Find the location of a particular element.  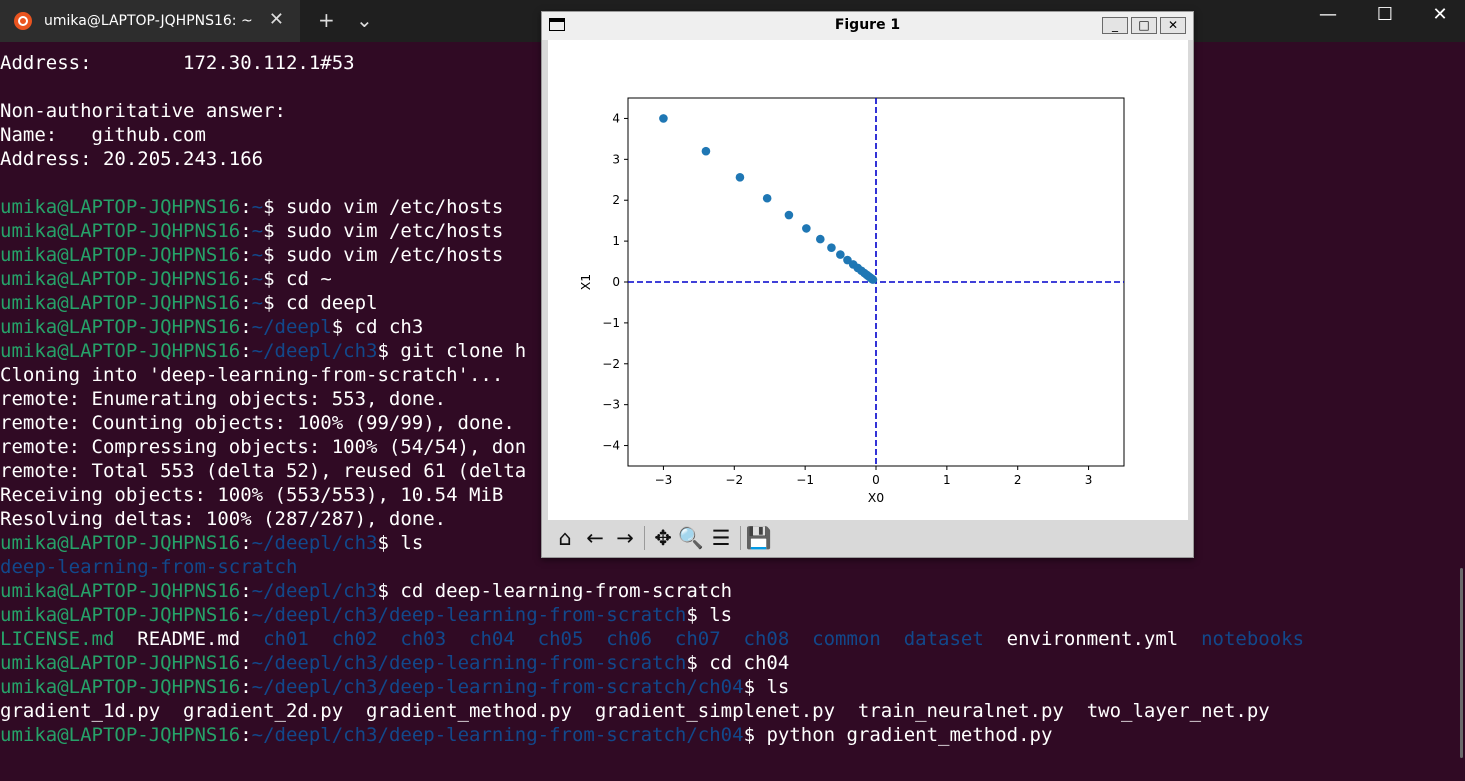

terminal-text: Address: 172.30.112.1#53 is located at coordinates (177, 63).